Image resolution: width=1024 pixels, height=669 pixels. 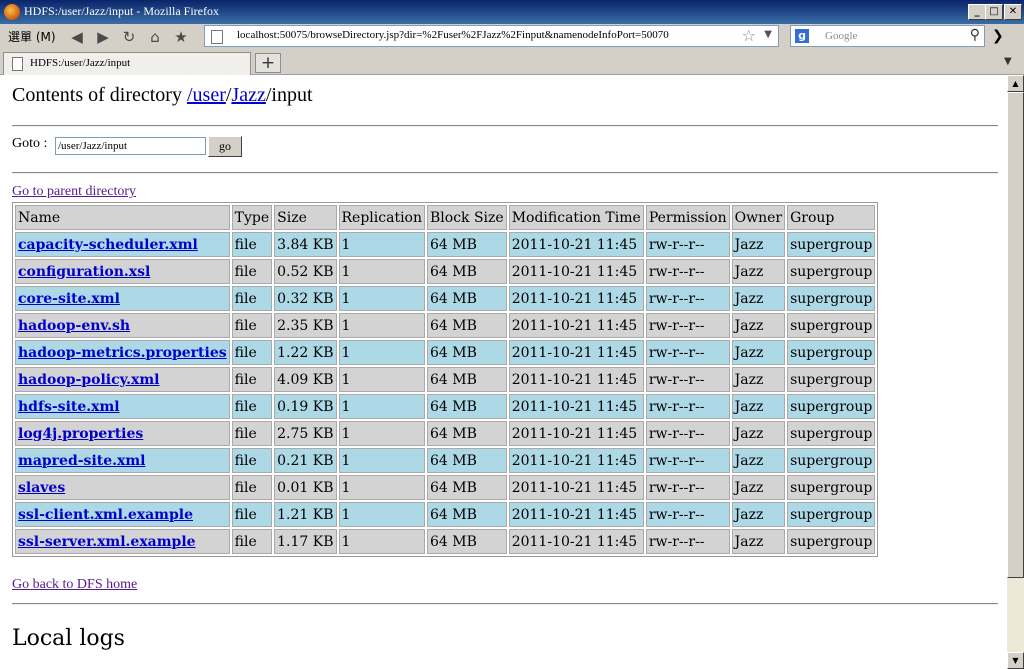 I want to click on home-icon: ⌂, so click(x=155, y=37).